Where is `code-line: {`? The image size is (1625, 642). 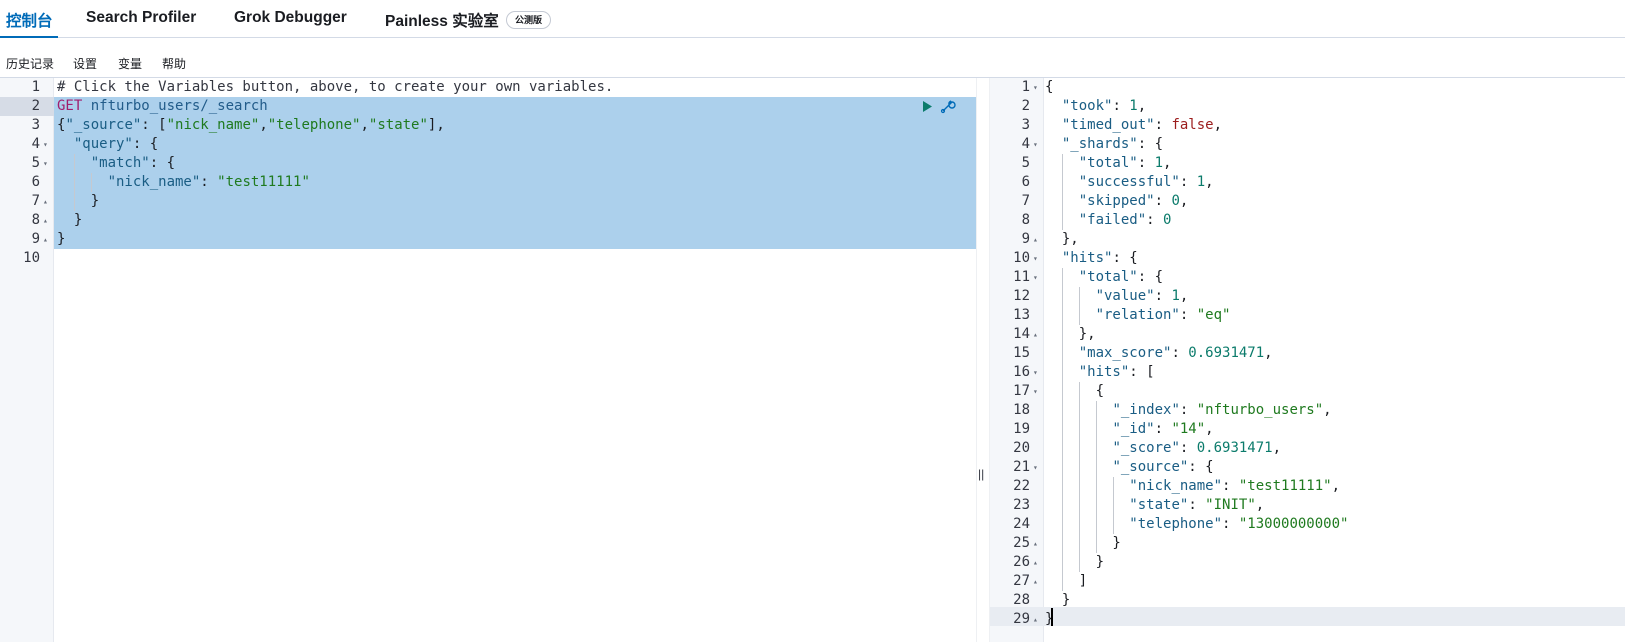 code-line: { is located at coordinates (1075, 391).